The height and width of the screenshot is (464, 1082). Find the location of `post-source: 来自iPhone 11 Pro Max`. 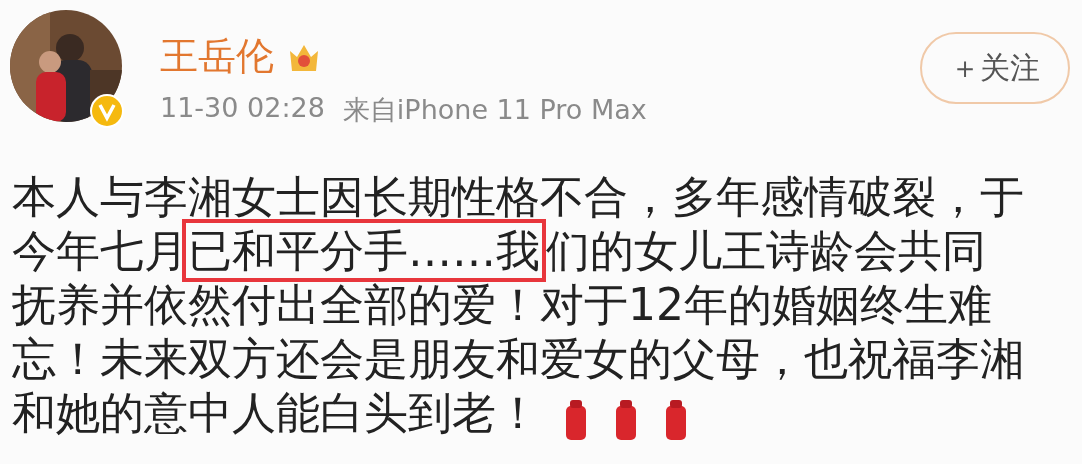

post-source: 来自iPhone 11 Pro Max is located at coordinates (494, 109).